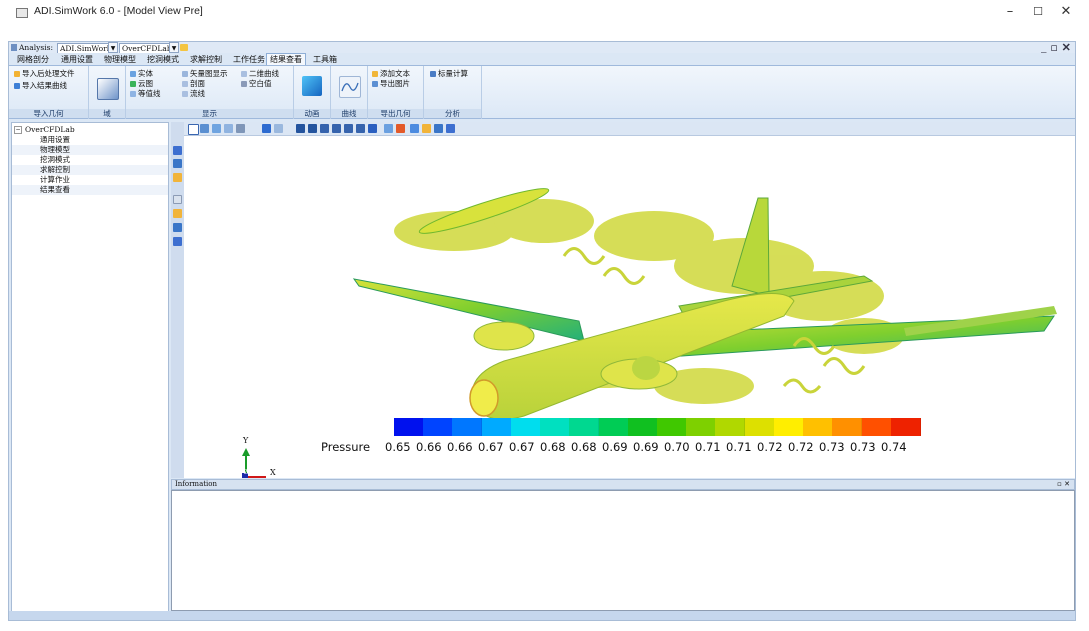 This screenshot has width=1089, height=631. Describe the element at coordinates (193, 94) in the screenshot. I see `streamline-button: 流线` at that location.